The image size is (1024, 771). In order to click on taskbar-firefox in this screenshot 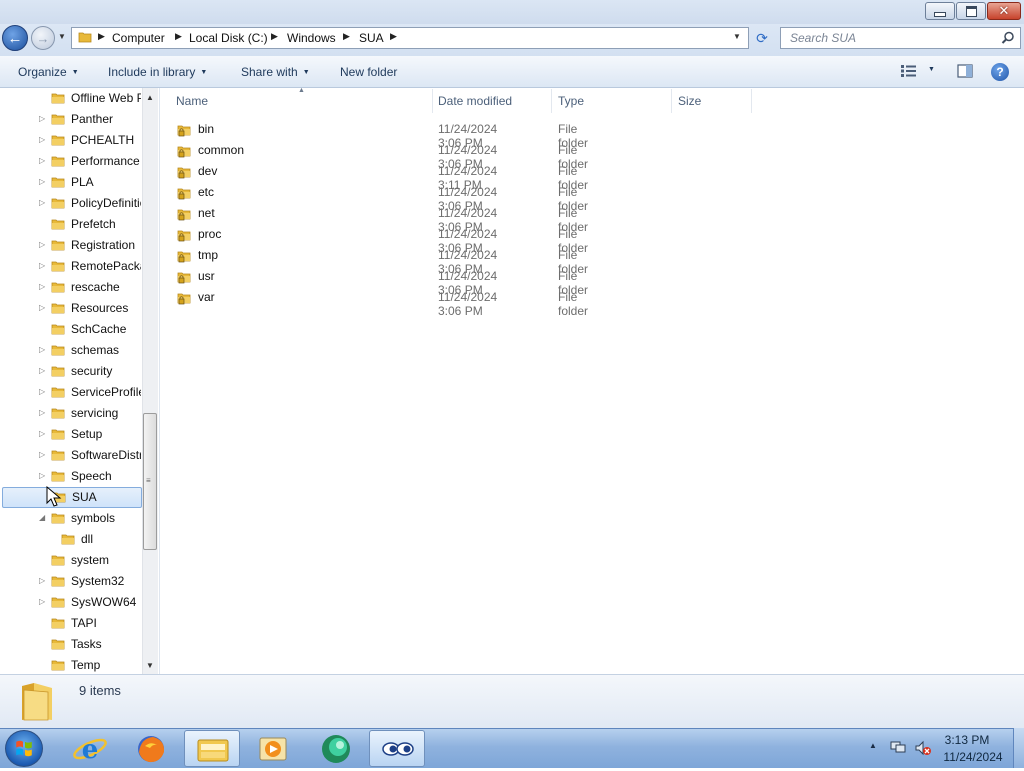, I will do `click(151, 748)`.